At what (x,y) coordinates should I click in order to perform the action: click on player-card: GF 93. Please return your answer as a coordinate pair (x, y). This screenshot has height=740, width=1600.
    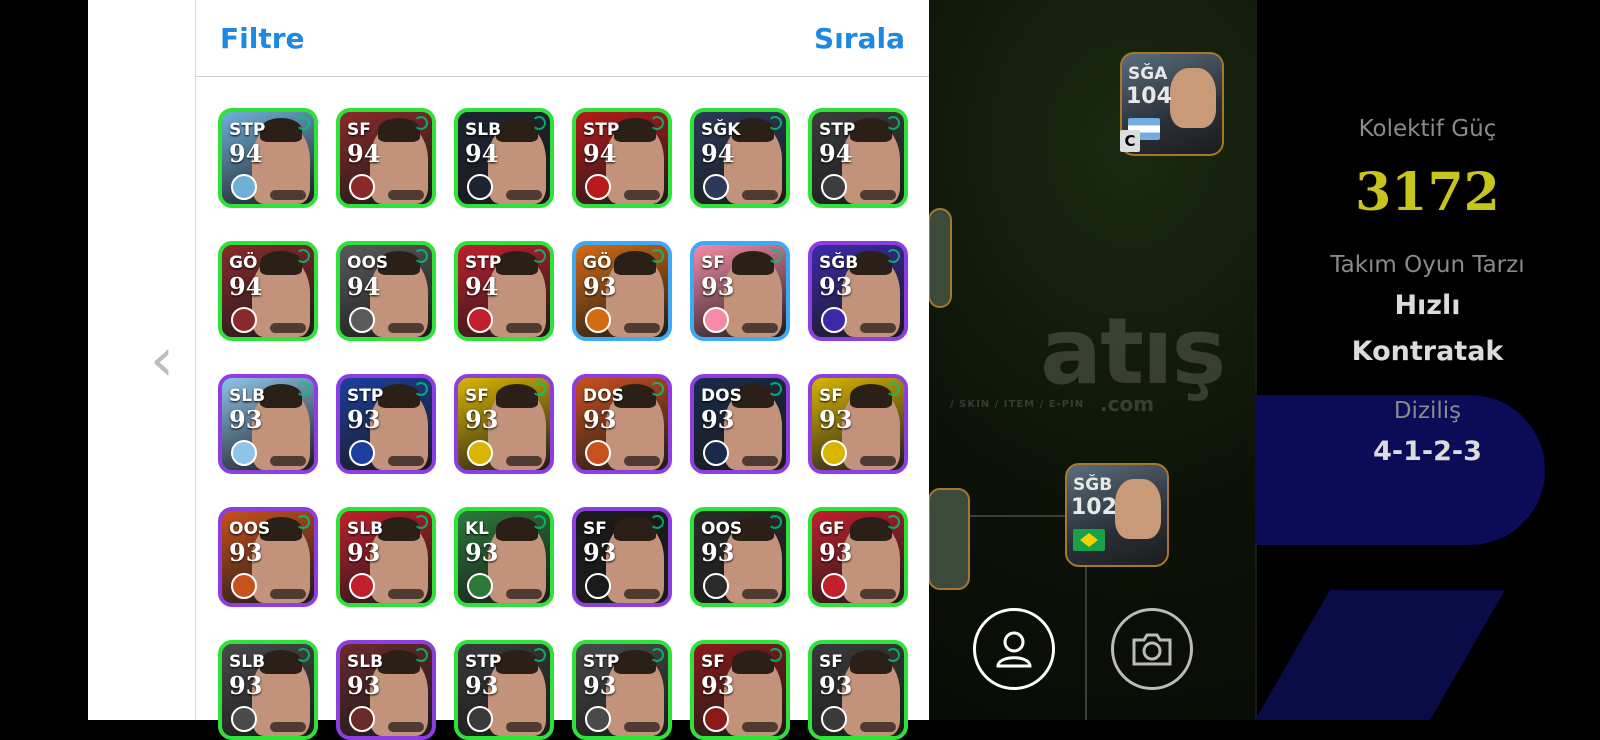
    Looking at the image, I should click on (858, 557).